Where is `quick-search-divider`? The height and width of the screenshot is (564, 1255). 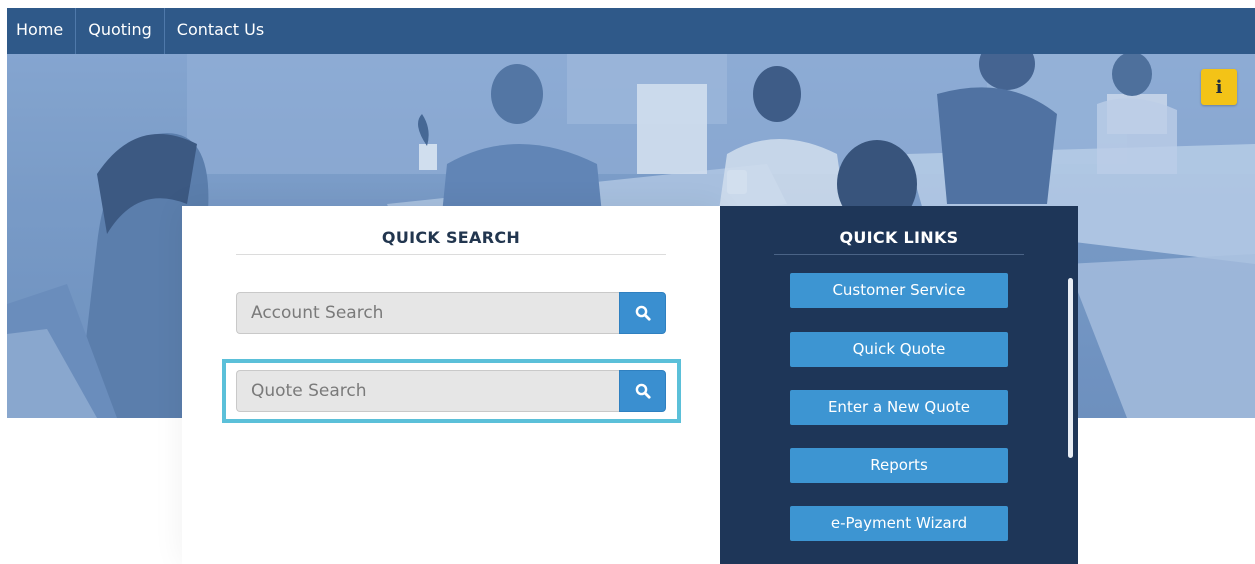
quick-search-divider is located at coordinates (451, 254).